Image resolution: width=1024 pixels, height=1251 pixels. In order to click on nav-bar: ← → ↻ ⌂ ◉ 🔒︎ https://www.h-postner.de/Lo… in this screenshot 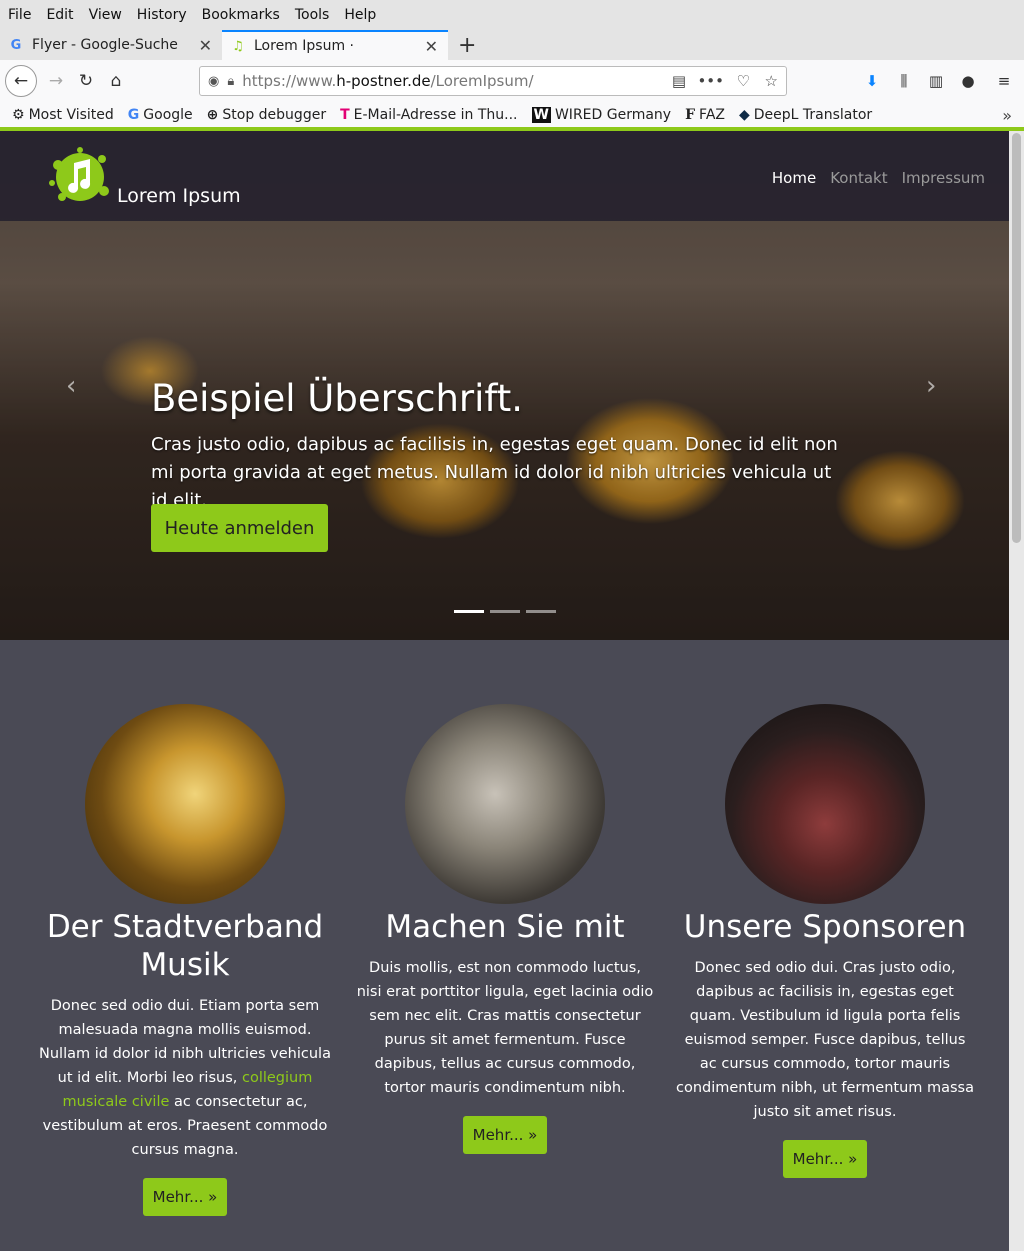, I will do `click(512, 81)`.